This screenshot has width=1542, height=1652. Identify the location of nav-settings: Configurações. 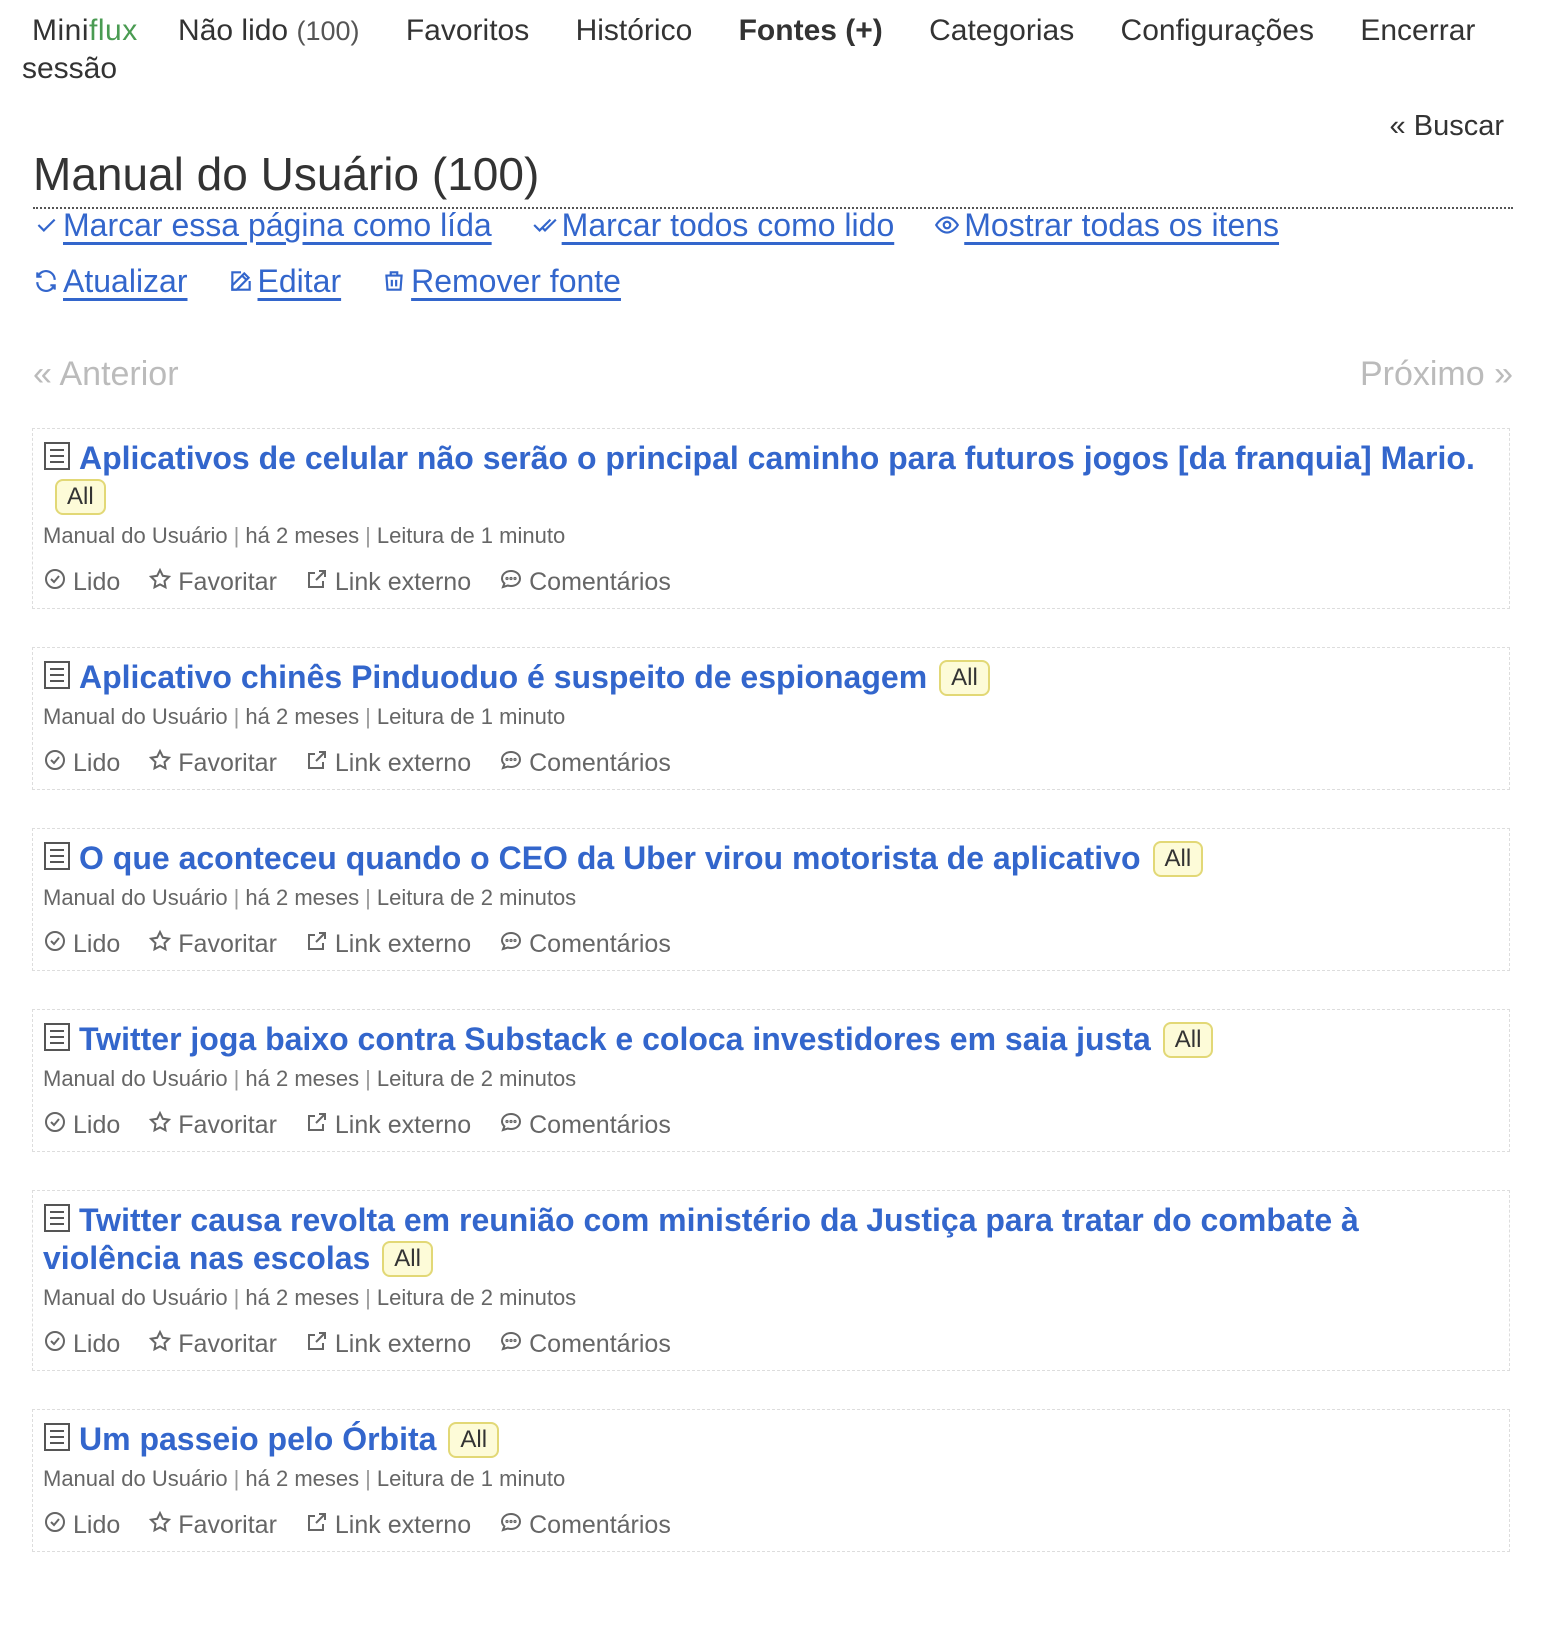
(1217, 30).